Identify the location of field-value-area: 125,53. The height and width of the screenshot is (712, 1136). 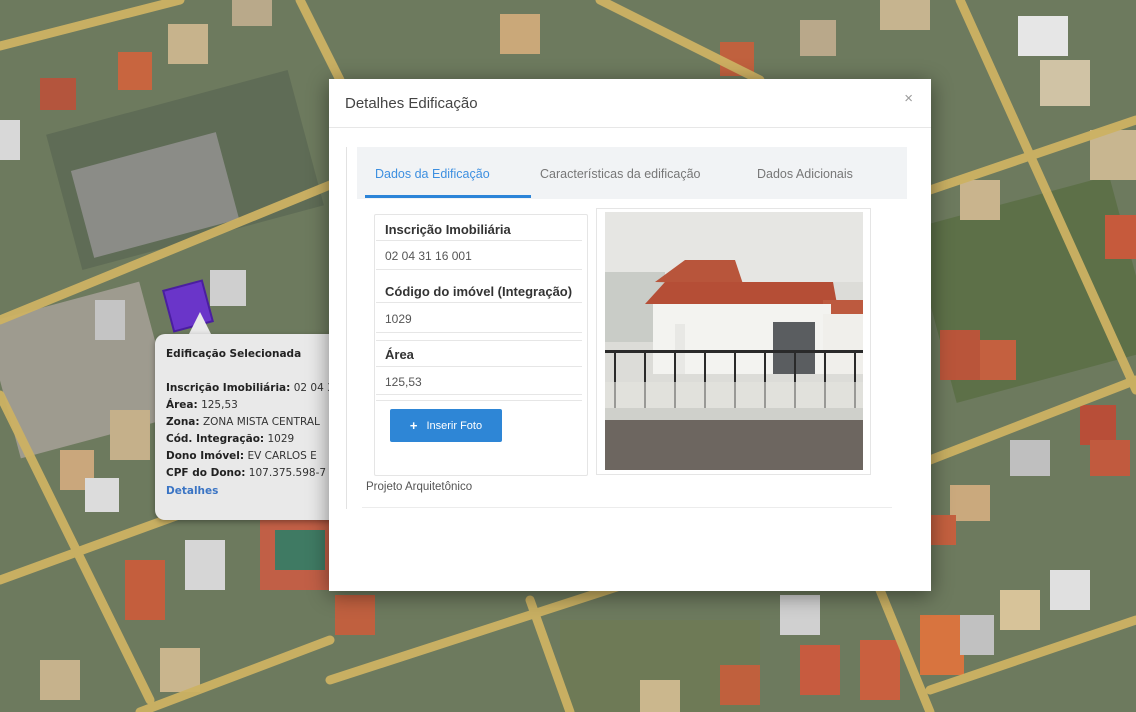
(403, 382).